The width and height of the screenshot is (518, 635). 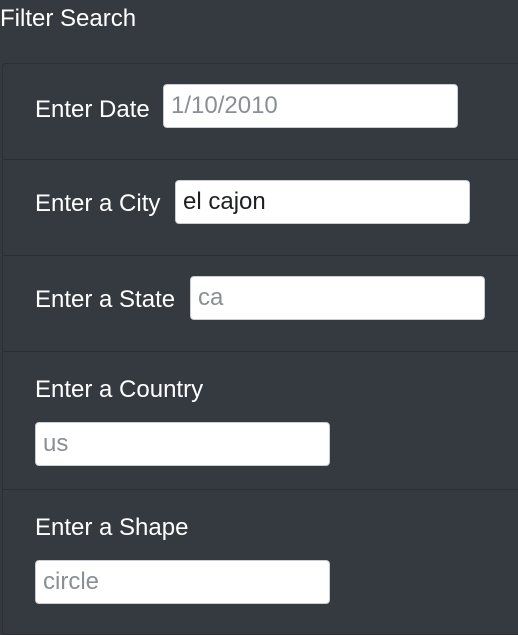 I want to click on date-label: Enter Date, so click(x=92, y=109).